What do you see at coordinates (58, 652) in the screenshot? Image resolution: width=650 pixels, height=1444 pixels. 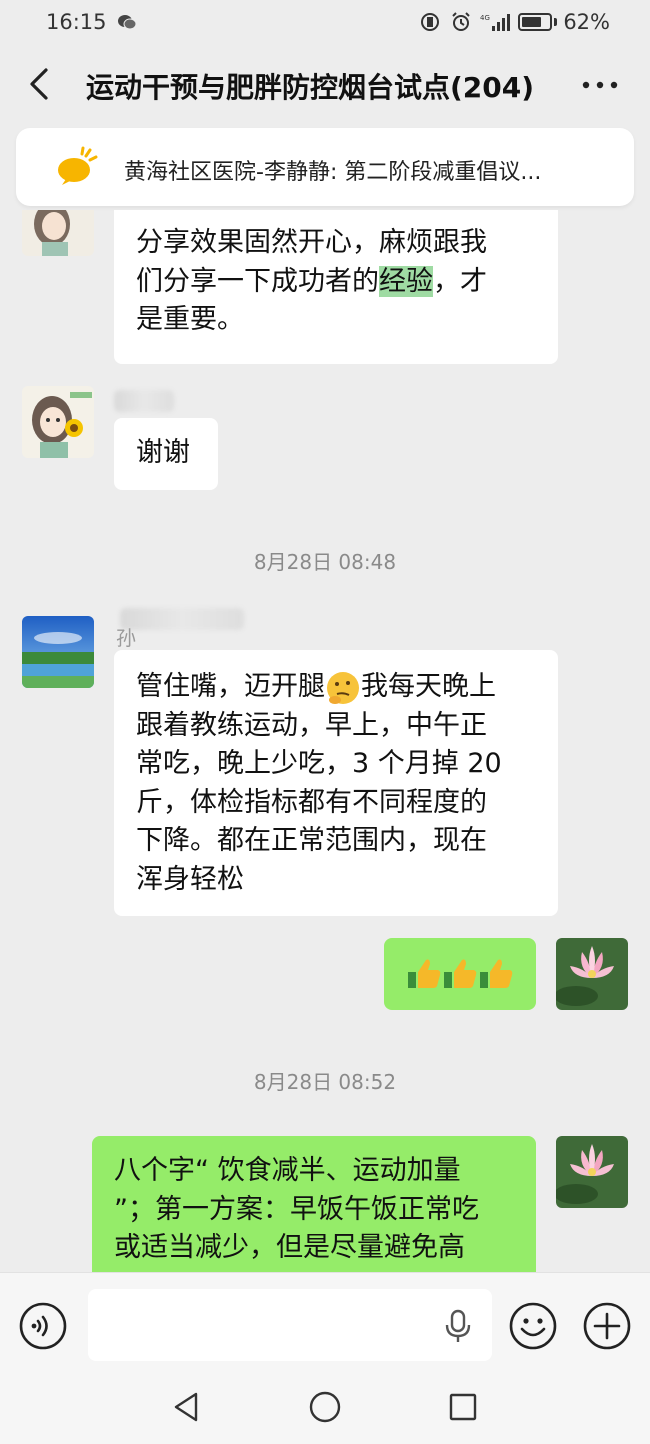 I see `avatar-lake-landscape` at bounding box center [58, 652].